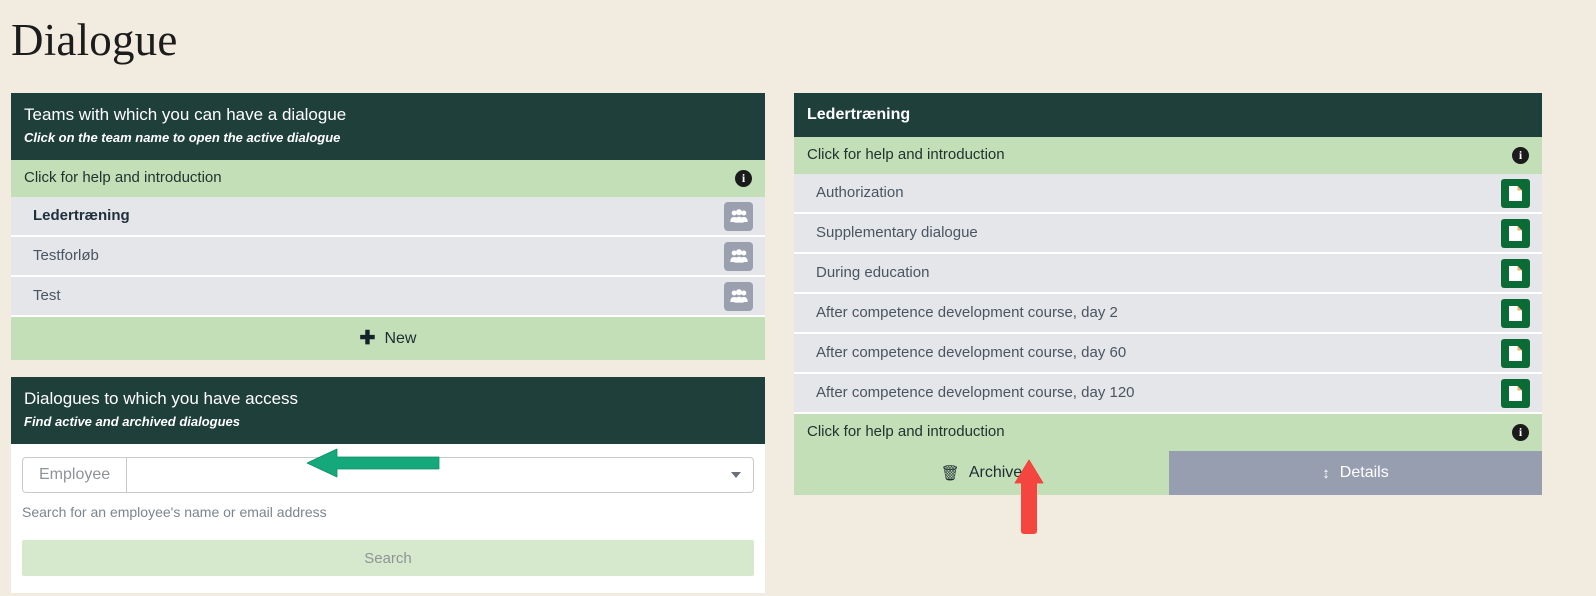 The width and height of the screenshot is (1596, 596). Describe the element at coordinates (123, 177) in the screenshot. I see `teams-help-label: Click for help and introduction` at that location.